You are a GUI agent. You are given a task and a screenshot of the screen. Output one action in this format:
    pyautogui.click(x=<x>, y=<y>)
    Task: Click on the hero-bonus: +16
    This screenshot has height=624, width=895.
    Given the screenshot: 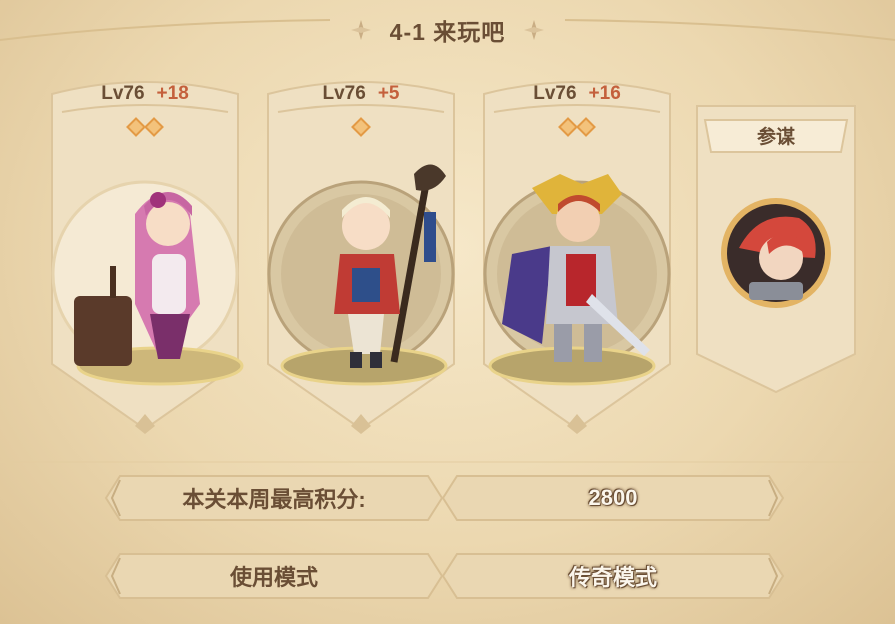 What is the action you would take?
    pyautogui.click(x=604, y=93)
    